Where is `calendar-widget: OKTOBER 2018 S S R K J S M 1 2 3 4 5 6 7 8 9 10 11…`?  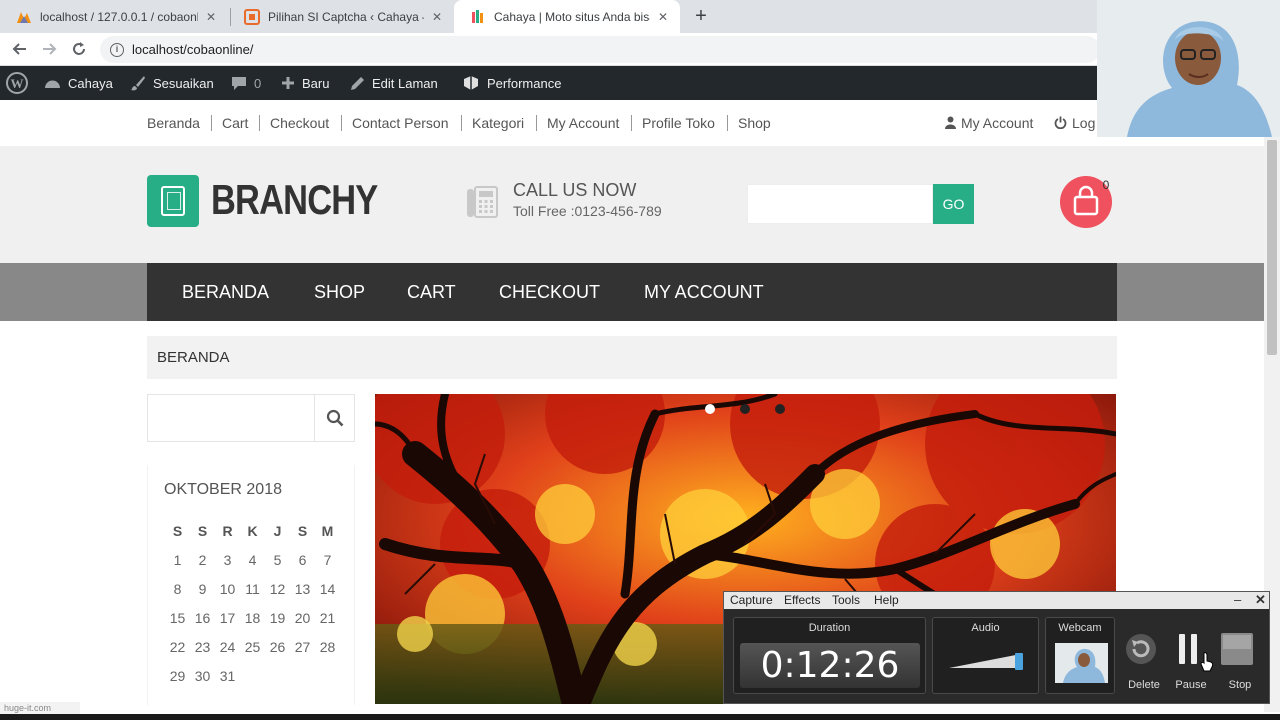 calendar-widget: OKTOBER 2018 S S R K J S M 1 2 3 4 5 6 7 8 9 10 11… is located at coordinates (251, 585).